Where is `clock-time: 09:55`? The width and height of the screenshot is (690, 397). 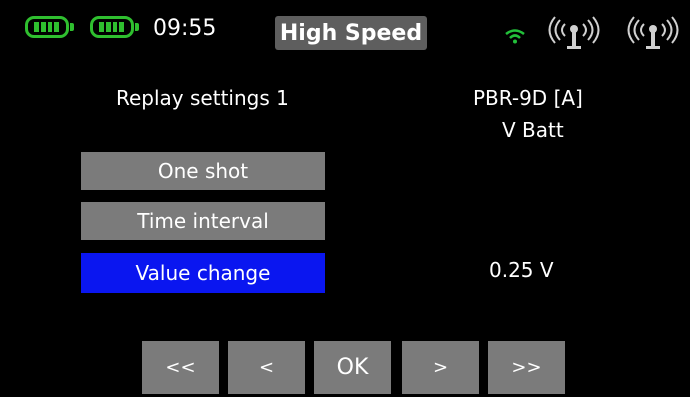
clock-time: 09:55 is located at coordinates (185, 28).